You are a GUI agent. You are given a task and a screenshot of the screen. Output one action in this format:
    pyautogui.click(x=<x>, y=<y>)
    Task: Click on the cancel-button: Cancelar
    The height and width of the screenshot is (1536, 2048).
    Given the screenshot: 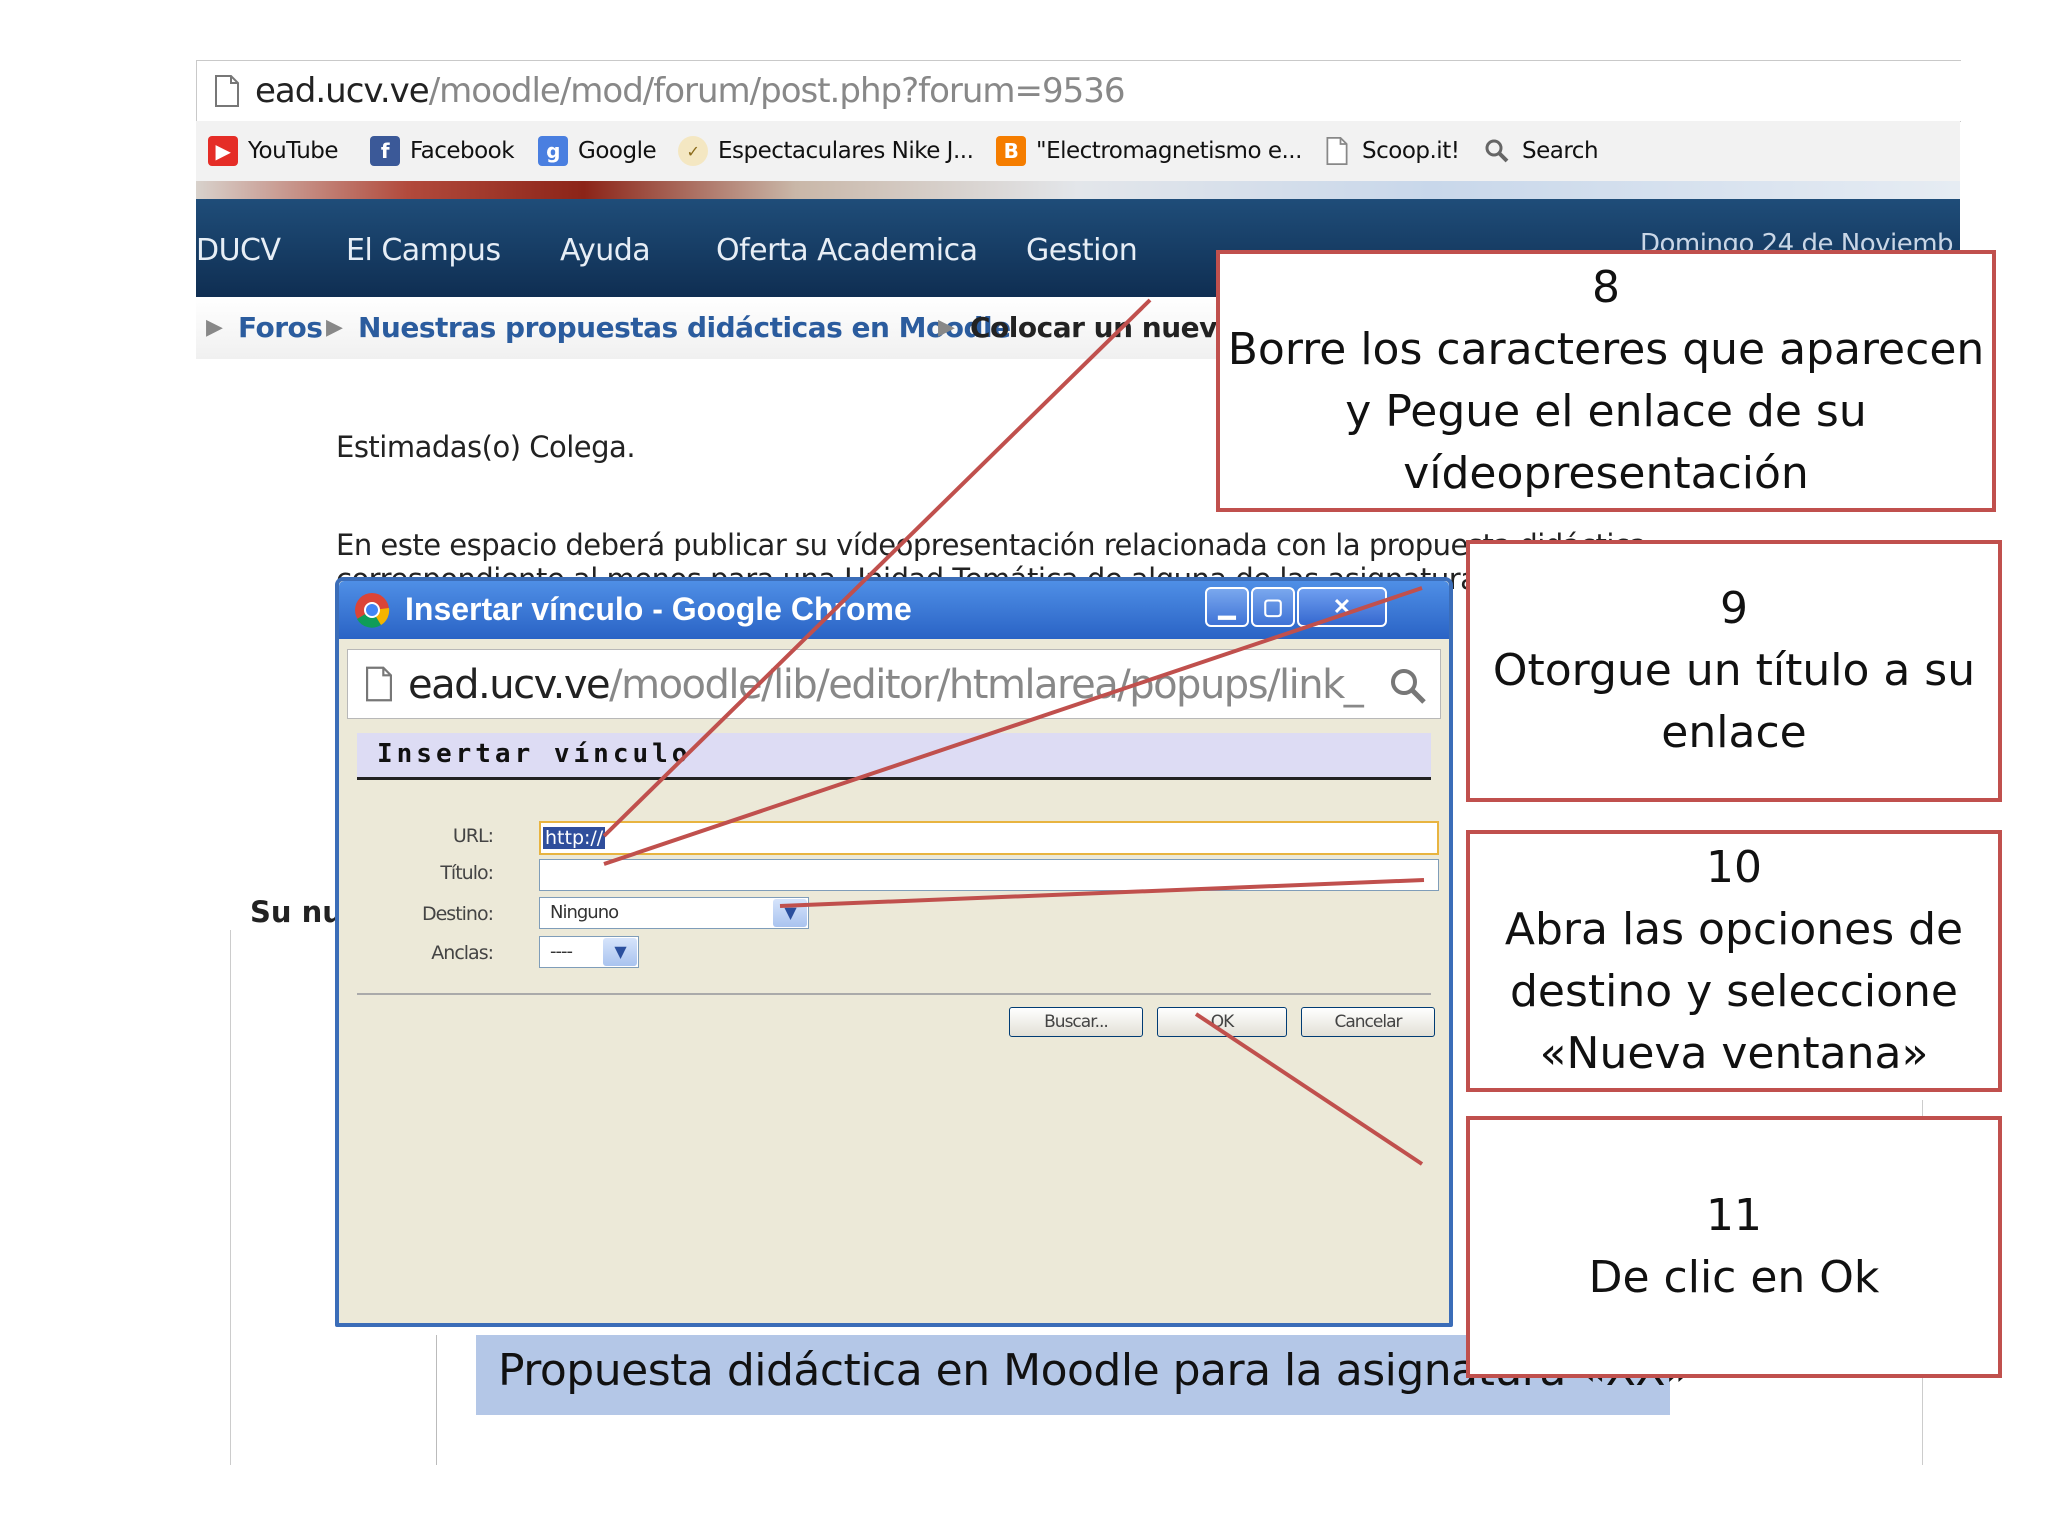 What is the action you would take?
    pyautogui.click(x=1368, y=1022)
    